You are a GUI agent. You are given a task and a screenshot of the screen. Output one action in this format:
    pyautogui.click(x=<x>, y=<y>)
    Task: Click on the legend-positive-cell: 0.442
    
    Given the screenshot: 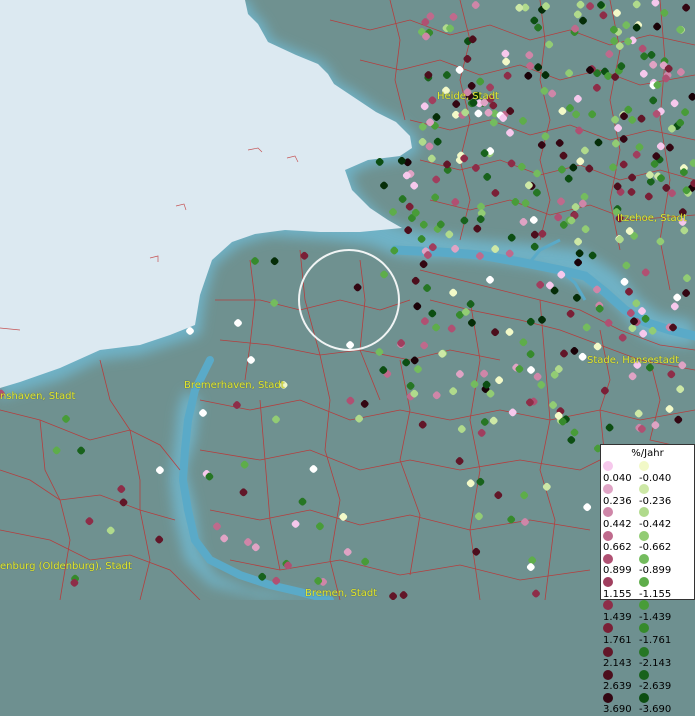 What is the action you would take?
    pyautogui.click(x=621, y=518)
    